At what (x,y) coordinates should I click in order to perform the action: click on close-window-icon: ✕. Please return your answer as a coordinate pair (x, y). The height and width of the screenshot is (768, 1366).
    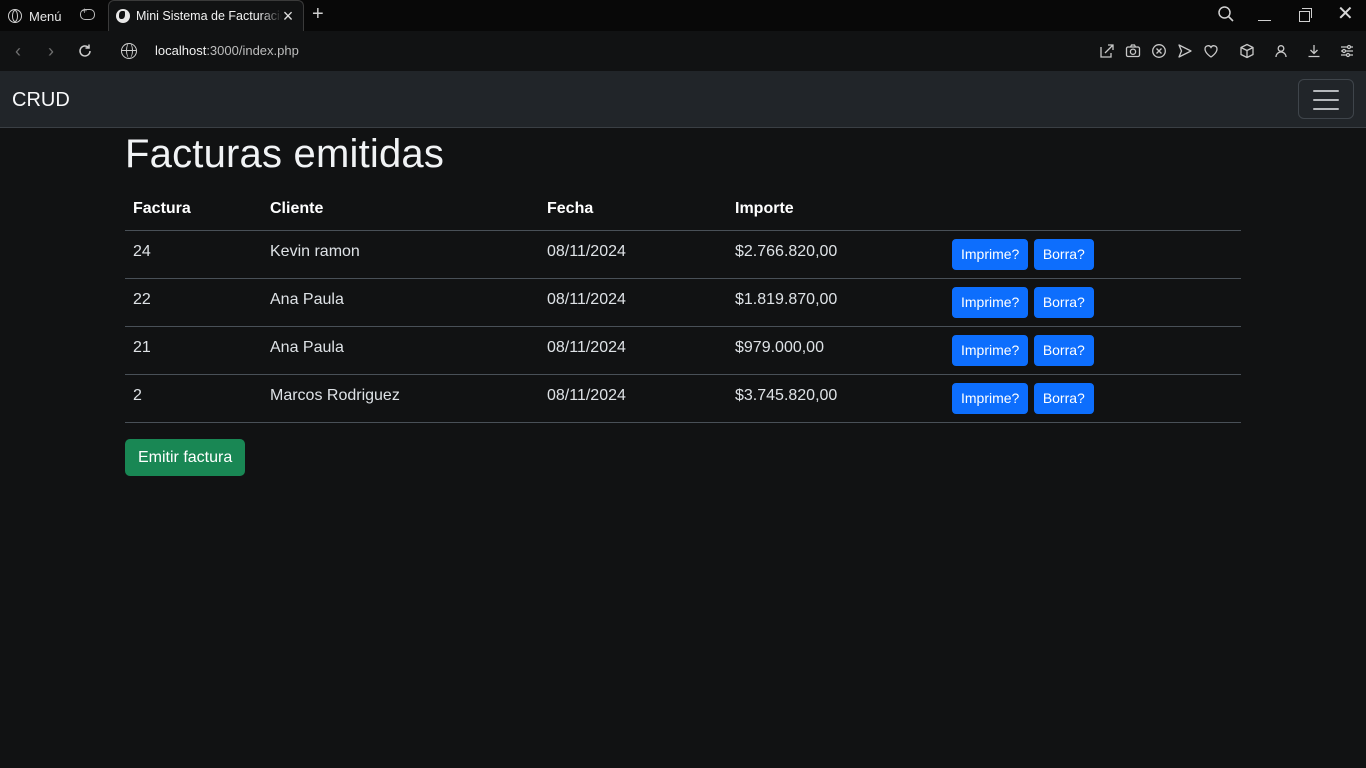
    Looking at the image, I should click on (1345, 14).